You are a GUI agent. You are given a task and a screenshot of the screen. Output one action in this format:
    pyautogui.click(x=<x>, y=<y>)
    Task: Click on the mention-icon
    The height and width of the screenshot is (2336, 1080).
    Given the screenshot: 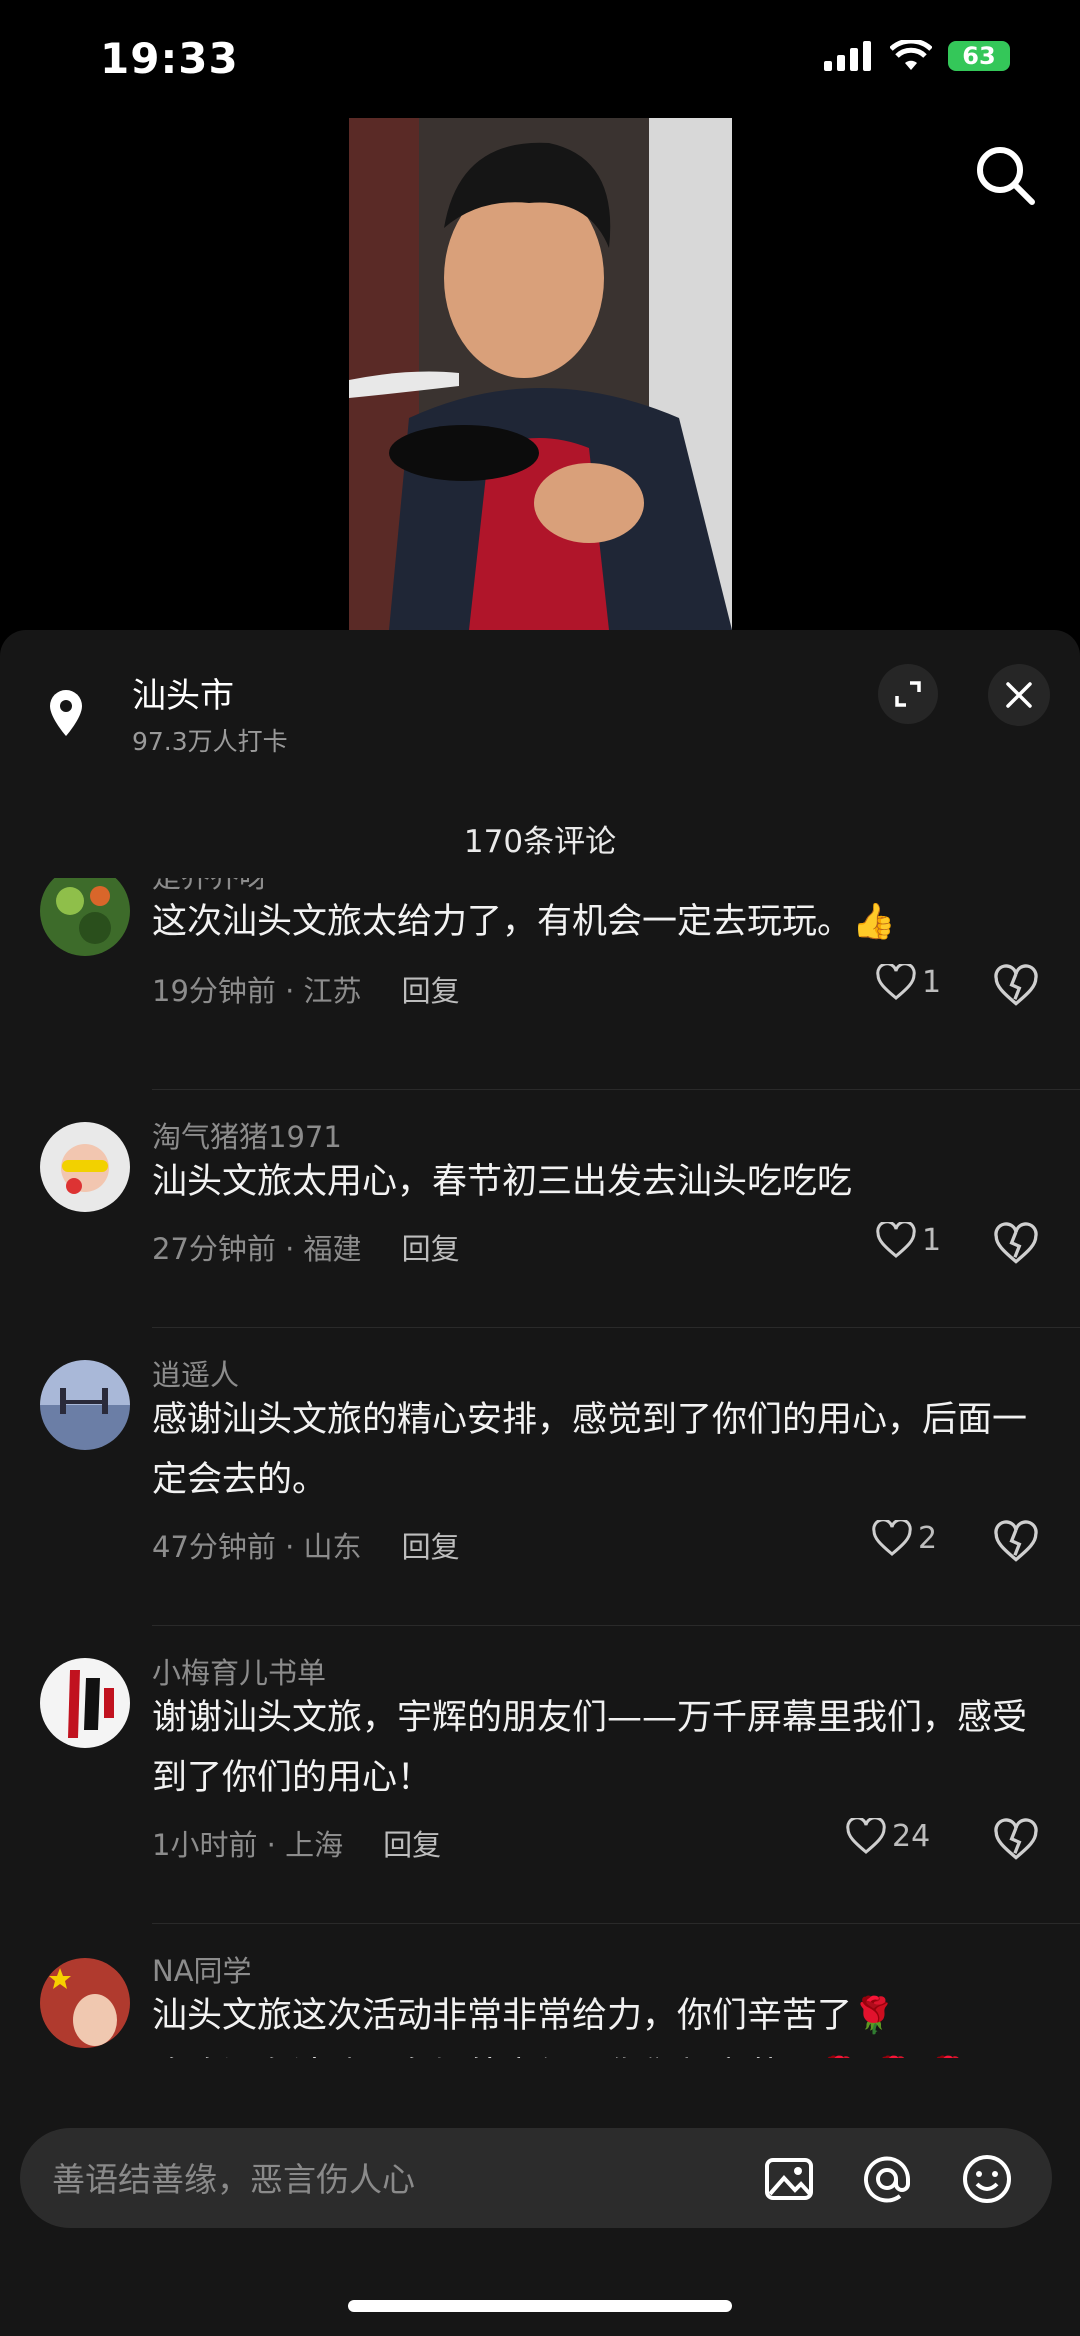 What is the action you would take?
    pyautogui.click(x=887, y=2179)
    